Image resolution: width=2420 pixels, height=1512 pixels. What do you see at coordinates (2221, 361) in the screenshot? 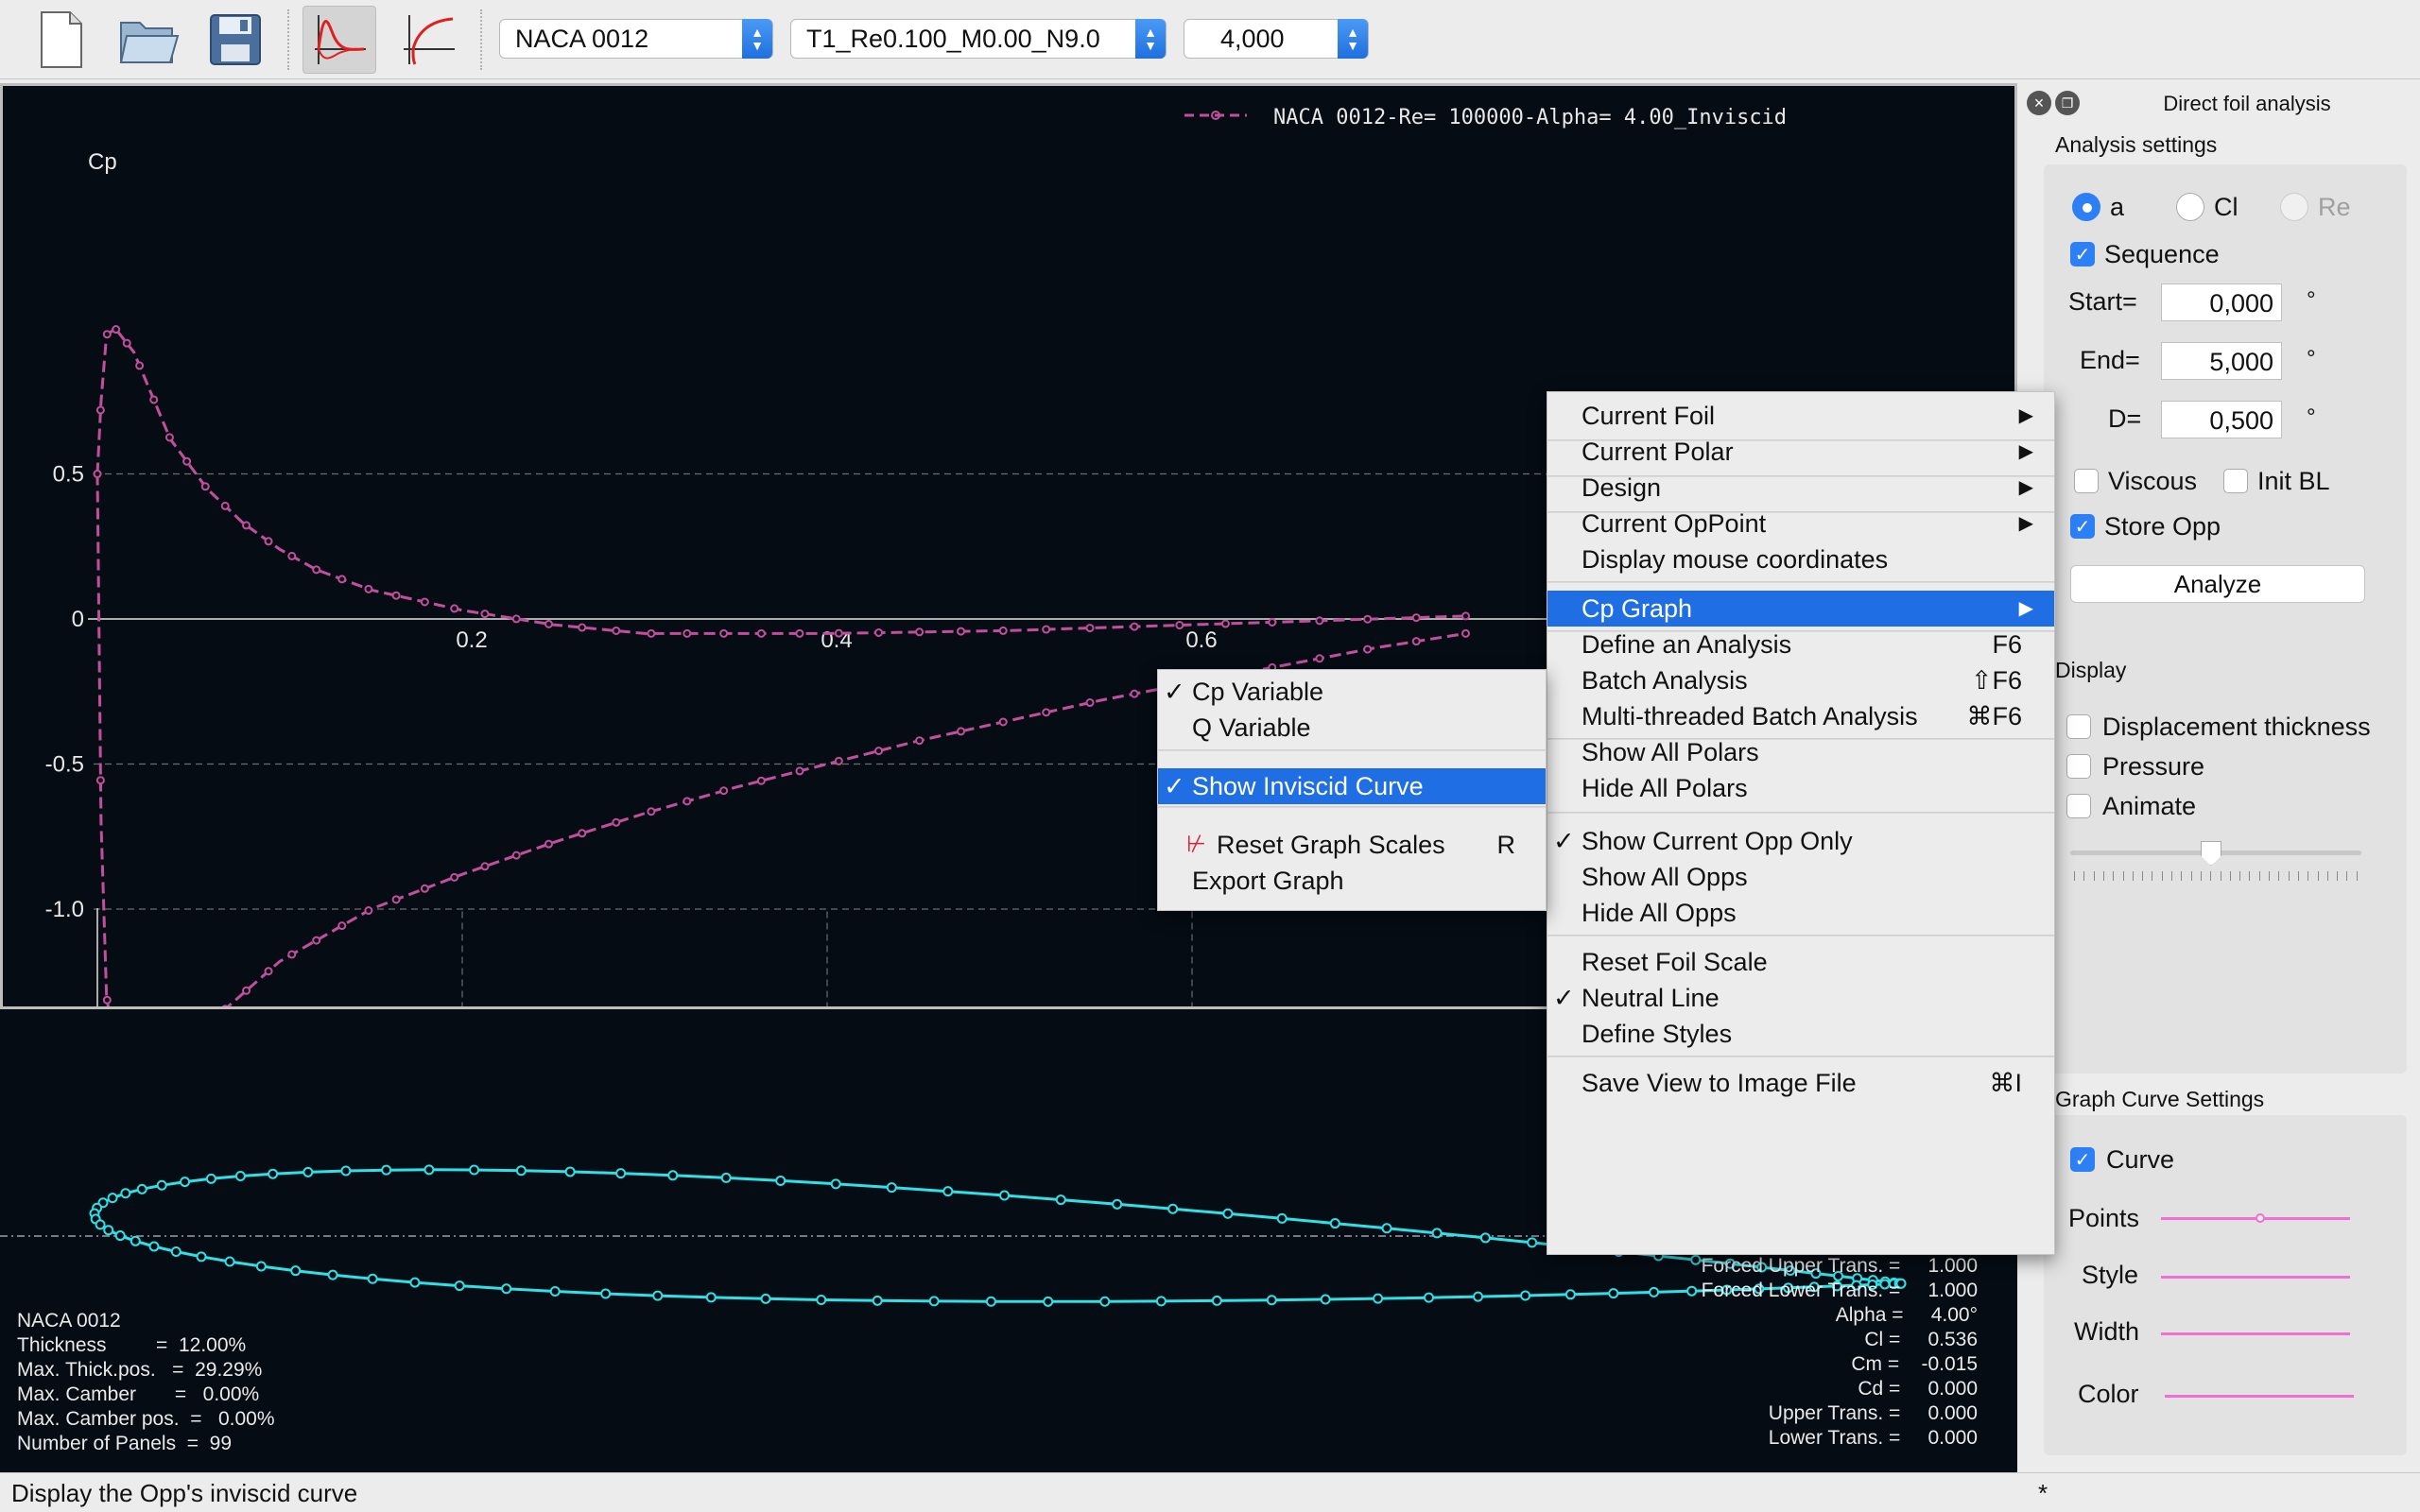
I see `end-input: 5,000` at bounding box center [2221, 361].